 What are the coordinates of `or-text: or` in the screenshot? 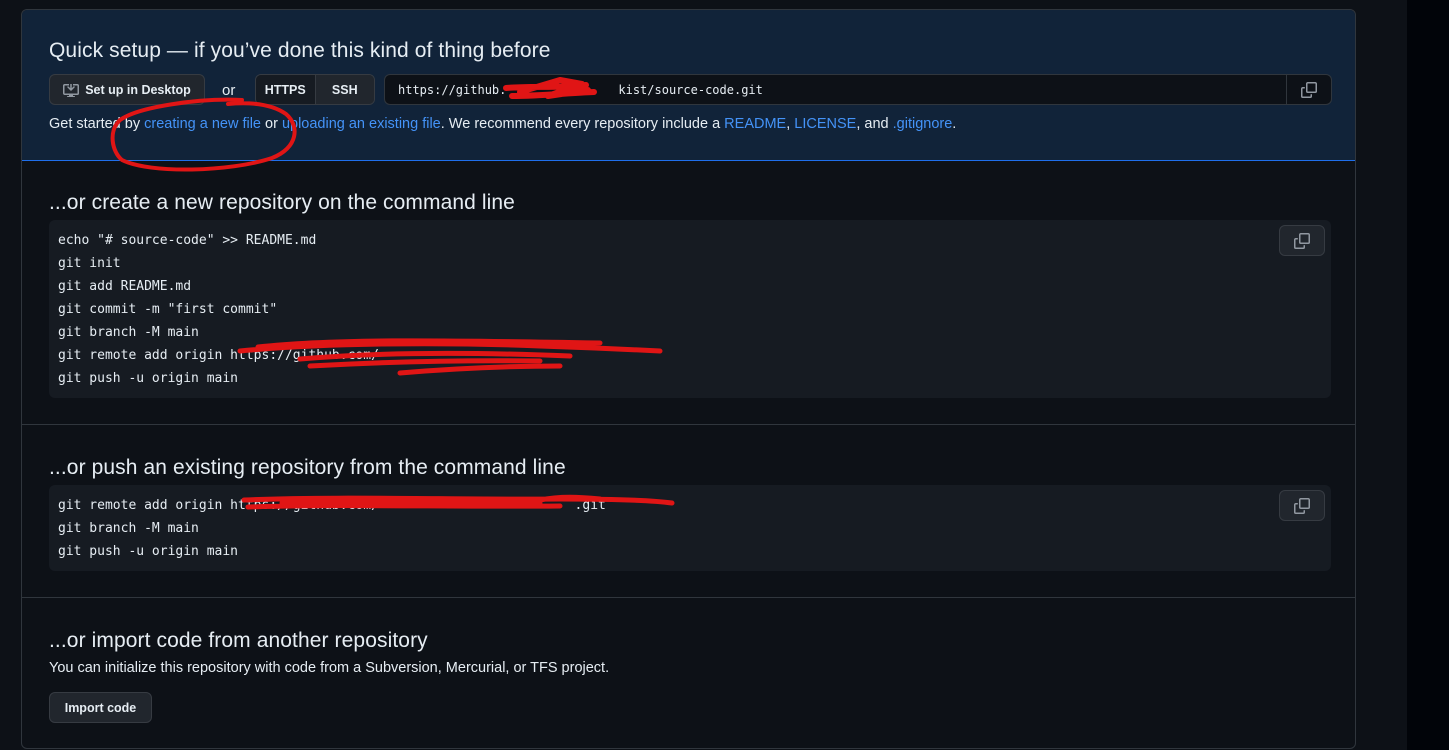 It's located at (229, 90).